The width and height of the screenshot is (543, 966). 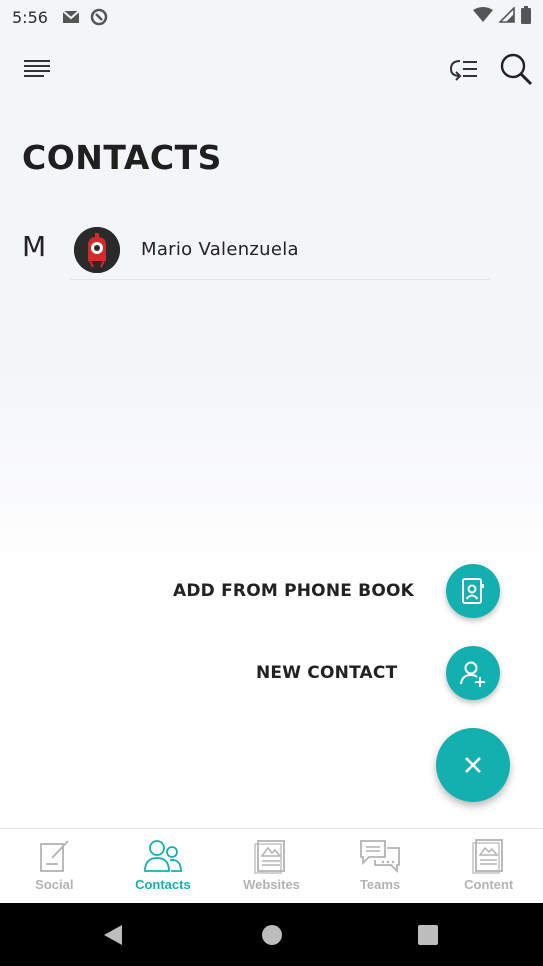 I want to click on chat-icon, so click(x=380, y=857).